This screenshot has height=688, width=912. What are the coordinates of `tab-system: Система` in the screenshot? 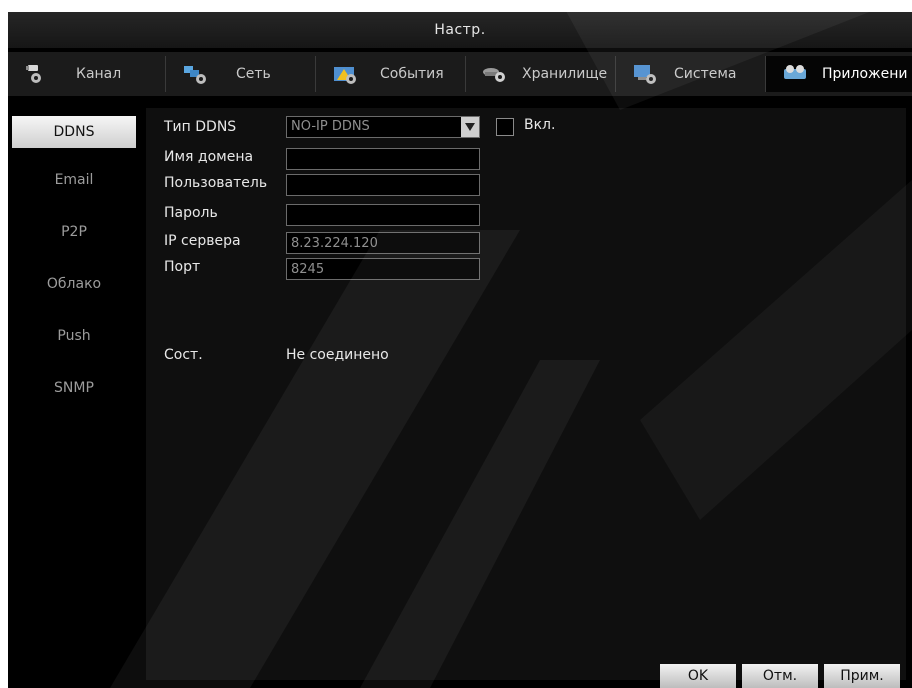 It's located at (691, 74).